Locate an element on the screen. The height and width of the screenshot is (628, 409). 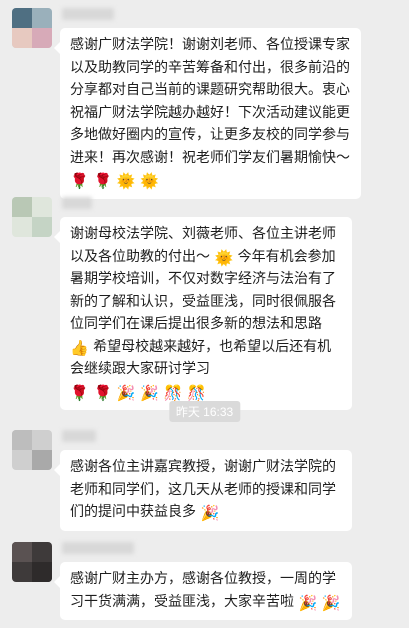
thumbs-up-emoji: 👍 is located at coordinates (79, 347).